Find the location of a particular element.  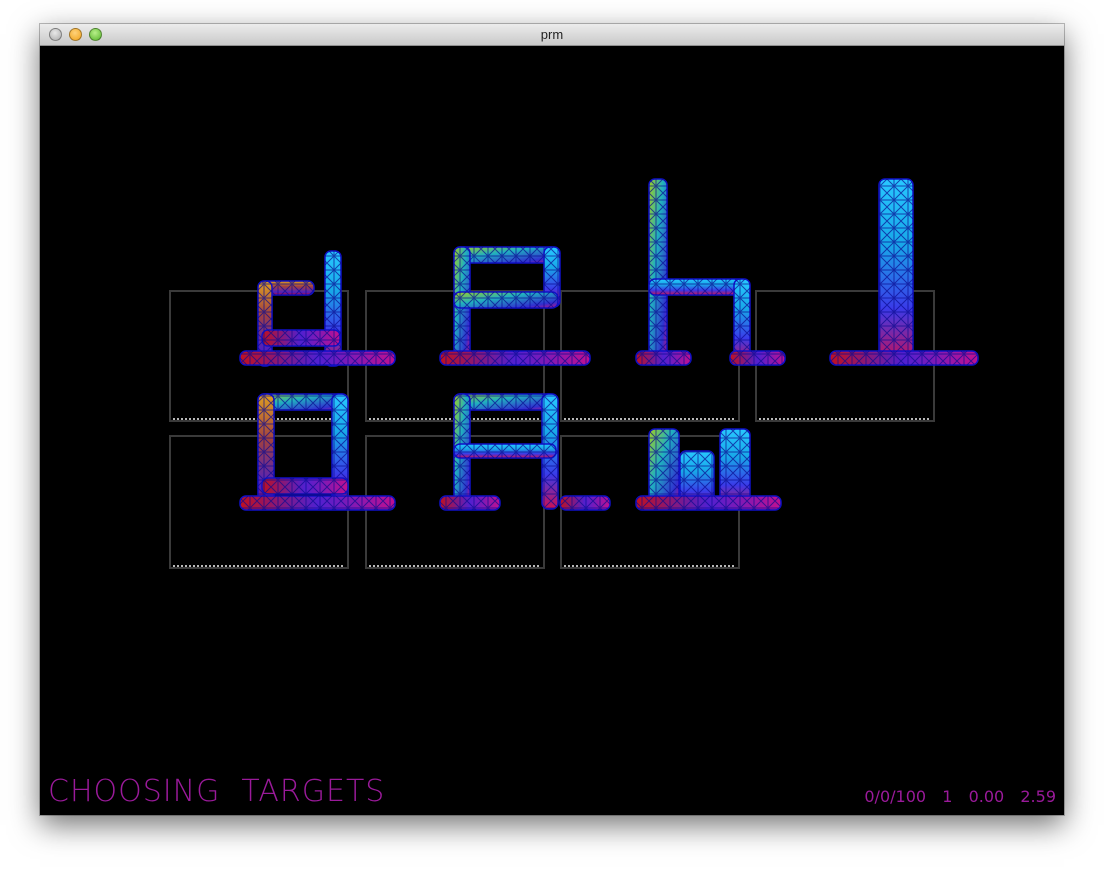

title-bar: prm is located at coordinates (552, 35).